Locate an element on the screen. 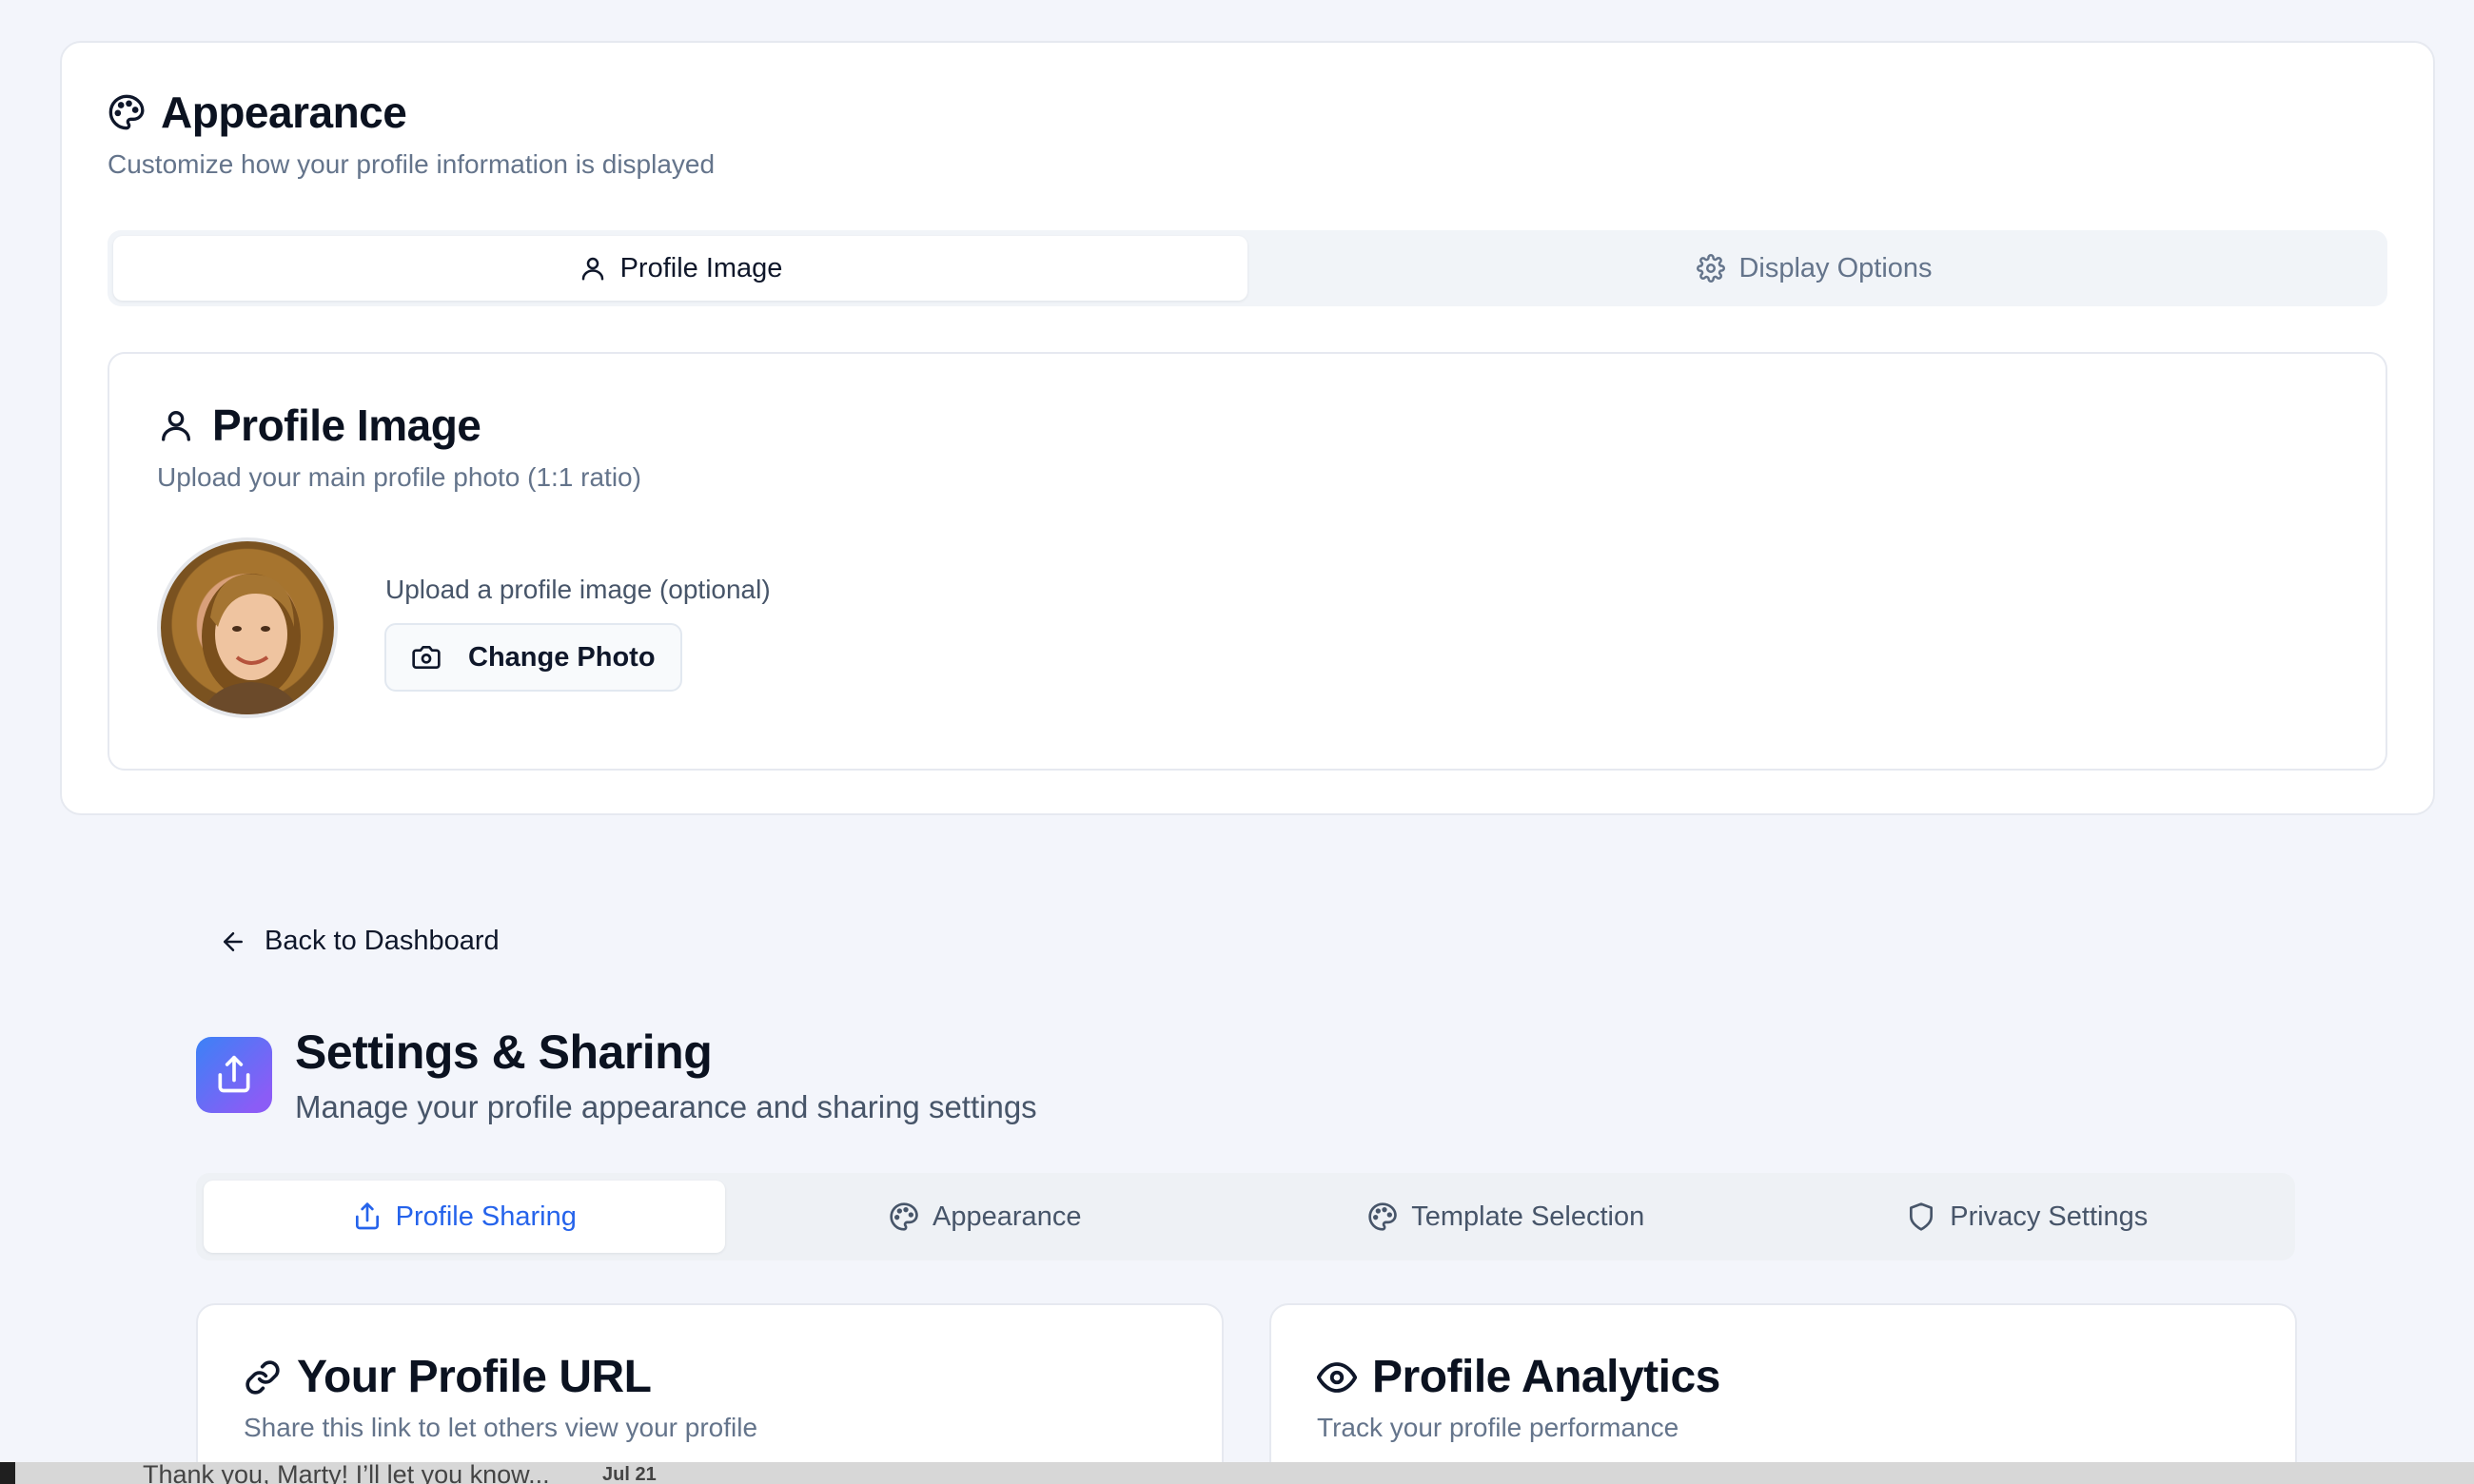  appearance-tabs: Profile Image Display Options is located at coordinates (1248, 268).